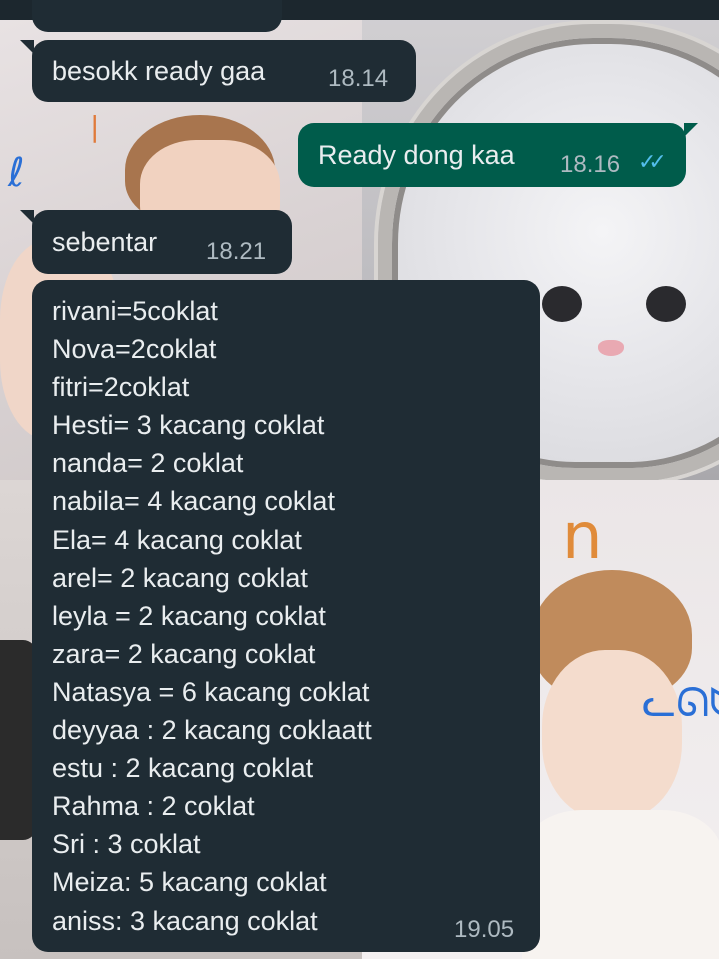  What do you see at coordinates (157, 16) in the screenshot?
I see `previous-message-bubble` at bounding box center [157, 16].